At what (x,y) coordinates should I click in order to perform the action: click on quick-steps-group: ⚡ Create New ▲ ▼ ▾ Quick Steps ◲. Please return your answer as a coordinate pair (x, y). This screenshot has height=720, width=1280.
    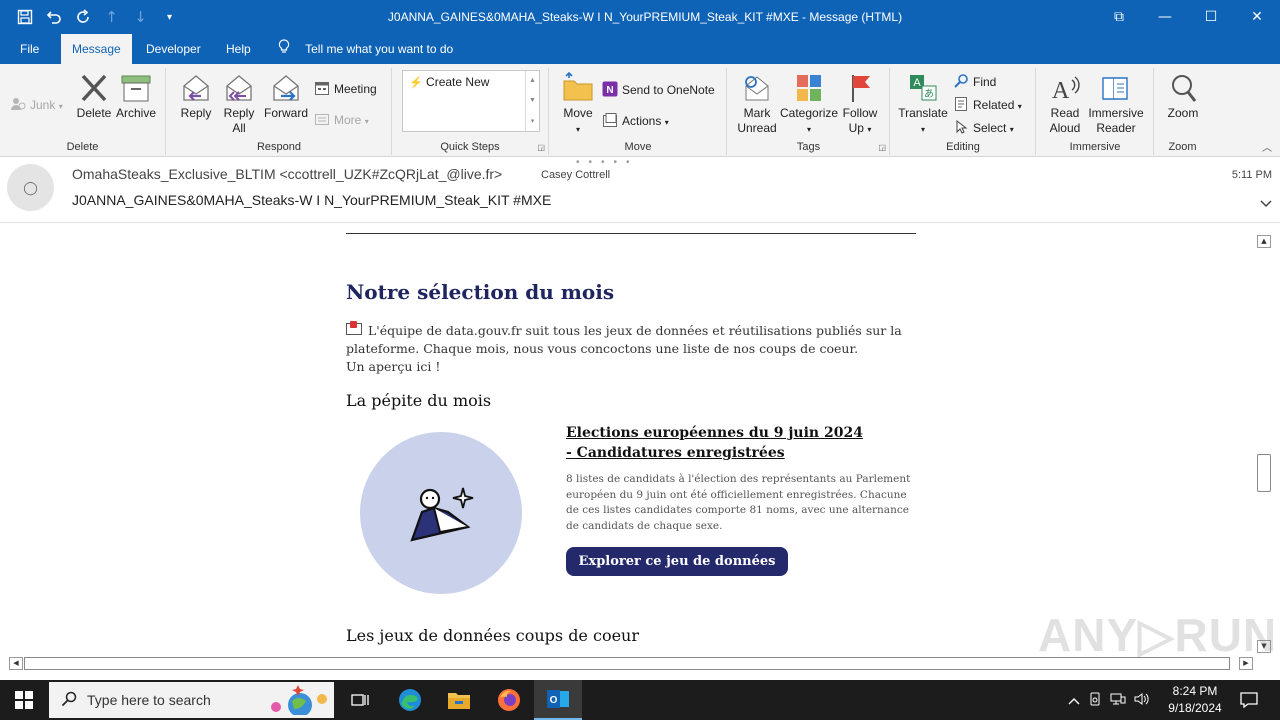
    Looking at the image, I should click on (470, 111).